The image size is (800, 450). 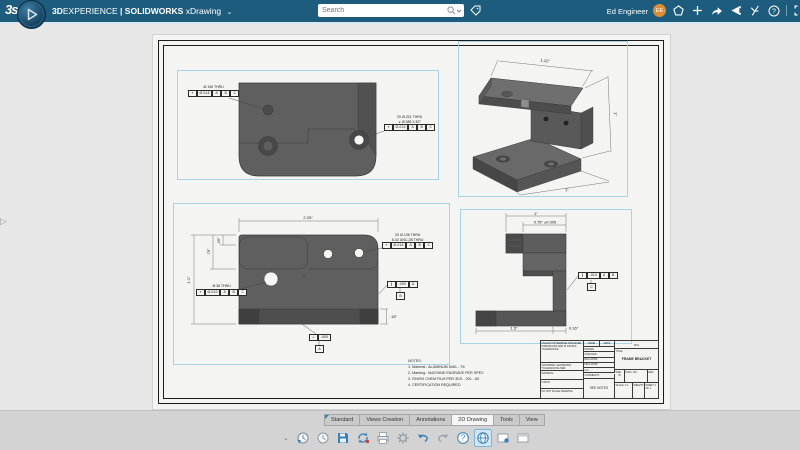 What do you see at coordinates (546, 276) in the screenshot?
I see `view-side: 1" 0.75" ±0.005 1.5" 0.16" ∥ .010 A B C` at bounding box center [546, 276].